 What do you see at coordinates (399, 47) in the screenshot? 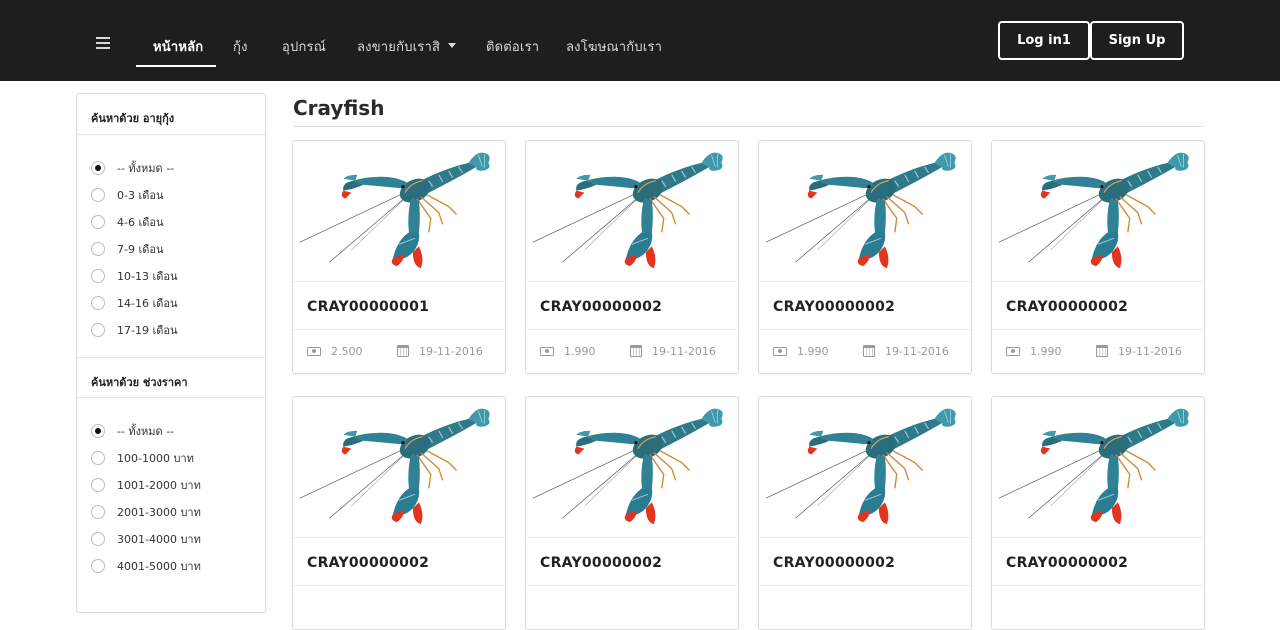
I see `nav-item-sell-label: ลงขายกับเราสิ` at bounding box center [399, 47].